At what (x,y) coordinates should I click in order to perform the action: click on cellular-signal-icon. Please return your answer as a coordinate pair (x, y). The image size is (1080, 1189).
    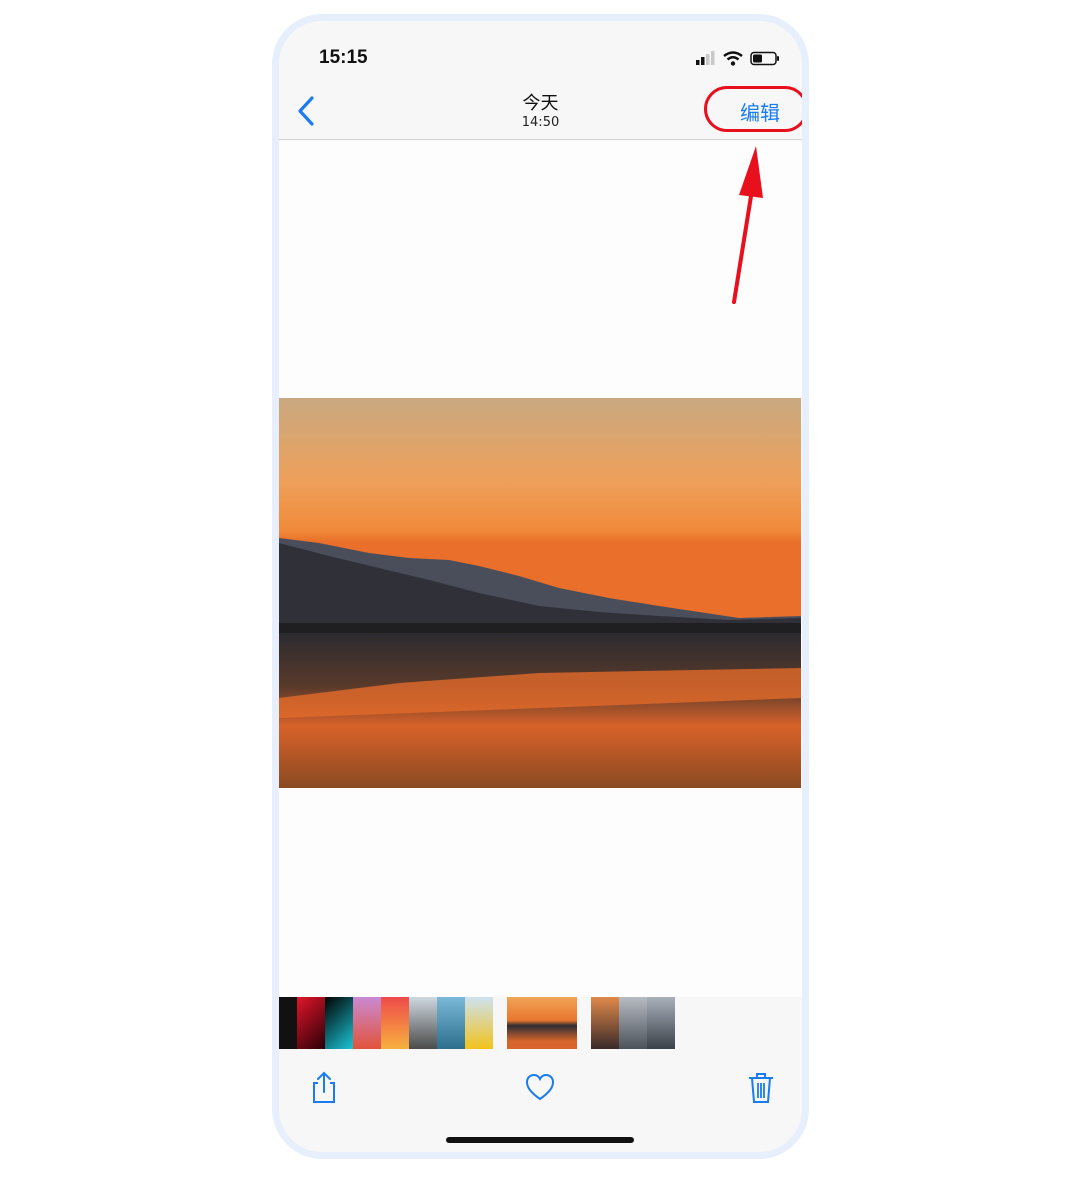
    Looking at the image, I should click on (705, 58).